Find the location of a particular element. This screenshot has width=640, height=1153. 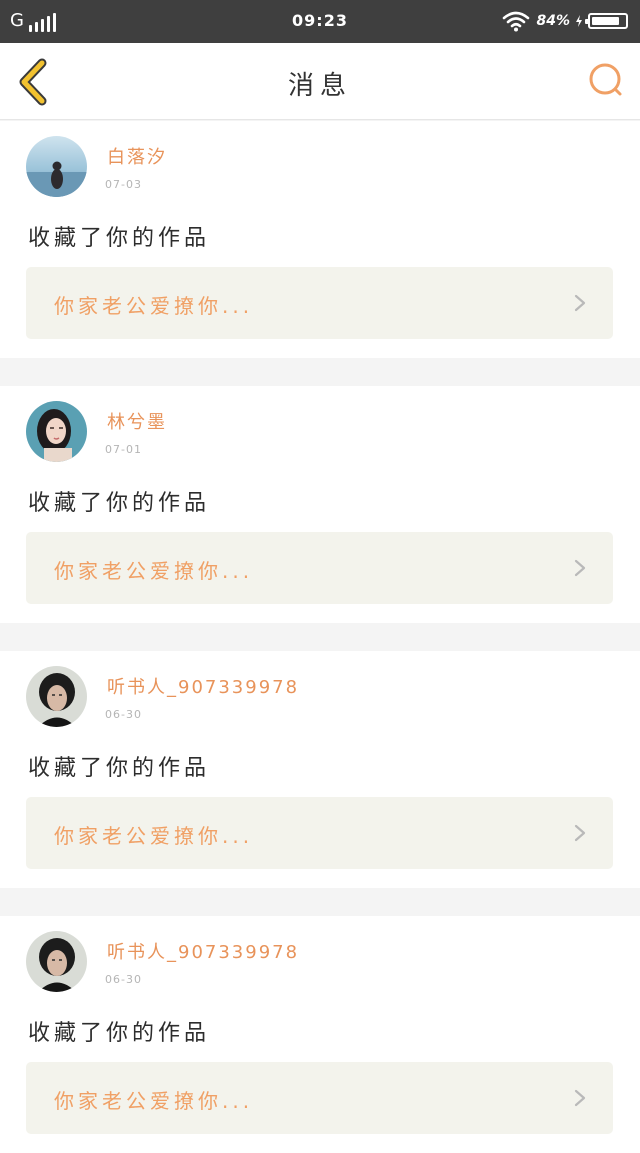

battery-icon is located at coordinates (606, 21).